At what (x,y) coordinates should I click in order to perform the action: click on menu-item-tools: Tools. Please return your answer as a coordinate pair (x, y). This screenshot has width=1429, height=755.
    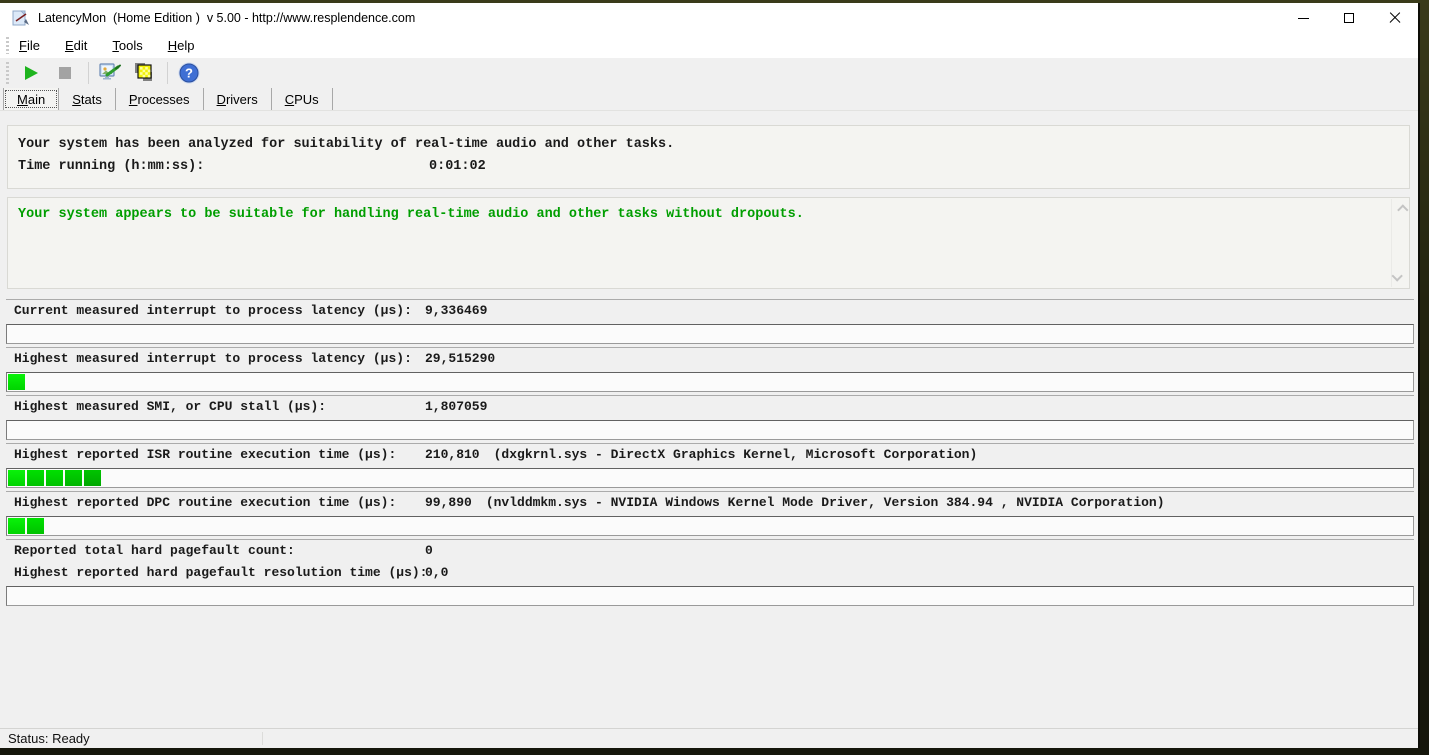
    Looking at the image, I should click on (127, 45).